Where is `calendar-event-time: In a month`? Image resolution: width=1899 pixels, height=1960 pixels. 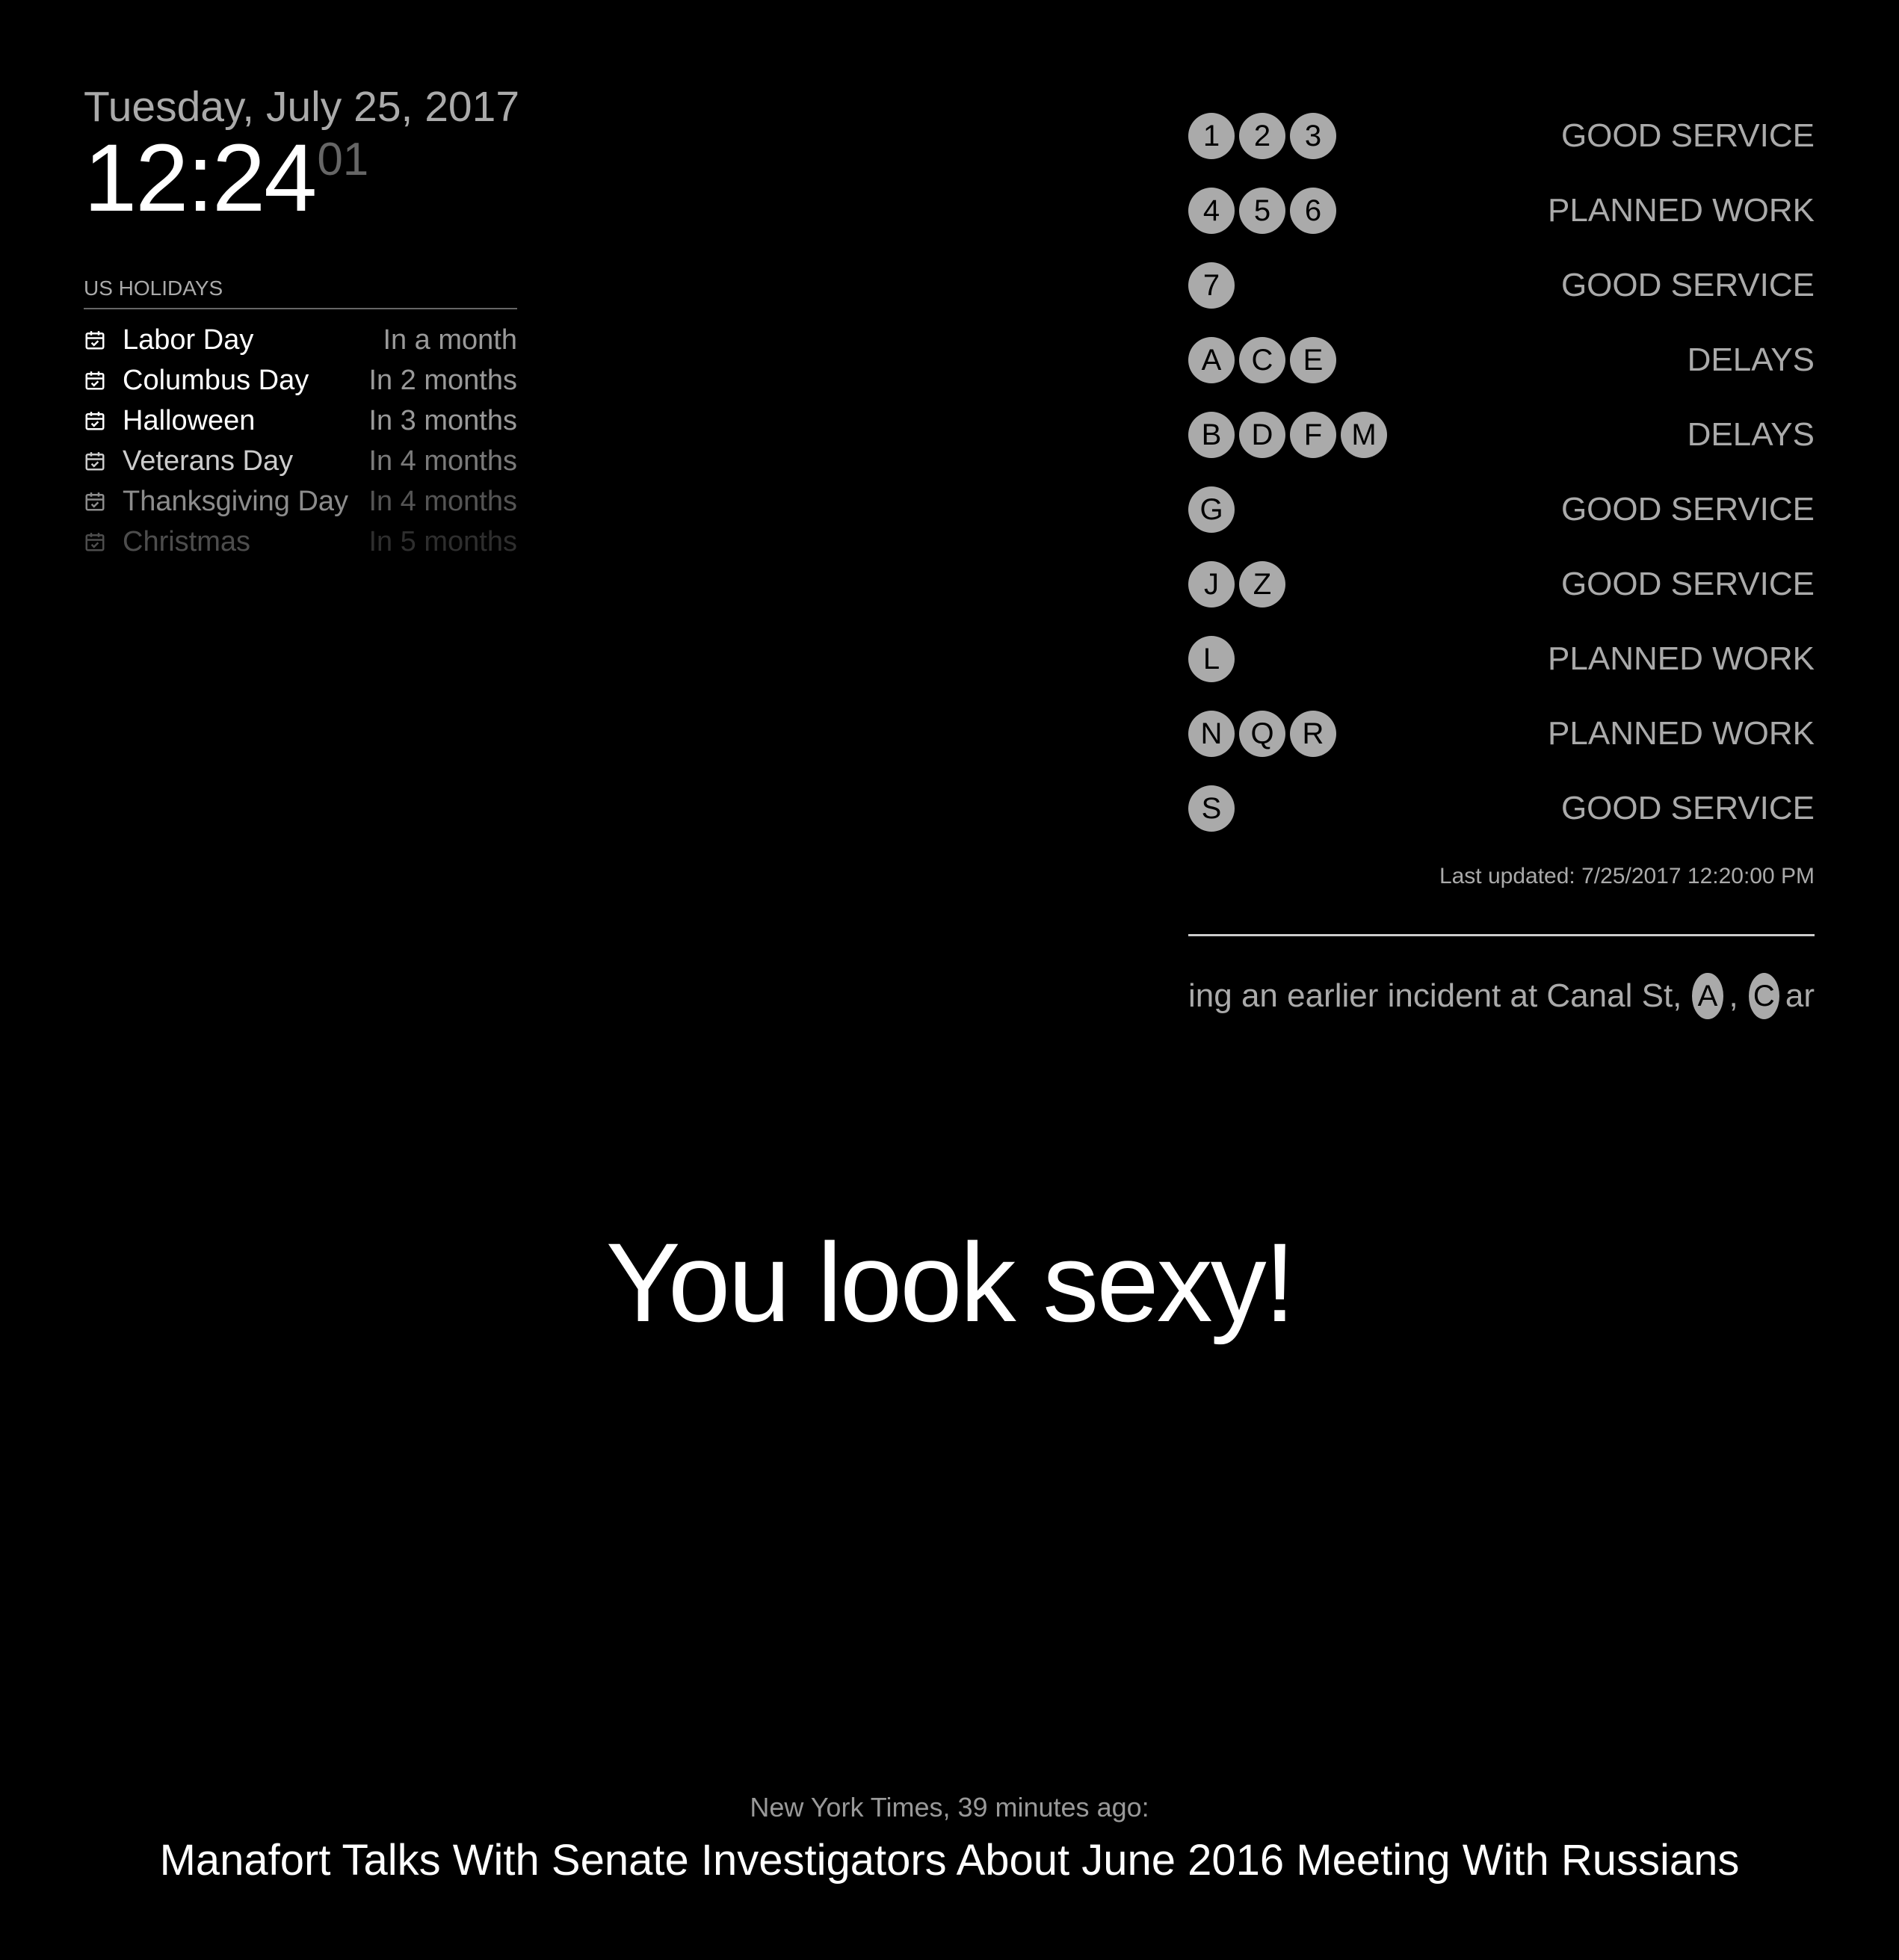 calendar-event-time: In a month is located at coordinates (450, 340).